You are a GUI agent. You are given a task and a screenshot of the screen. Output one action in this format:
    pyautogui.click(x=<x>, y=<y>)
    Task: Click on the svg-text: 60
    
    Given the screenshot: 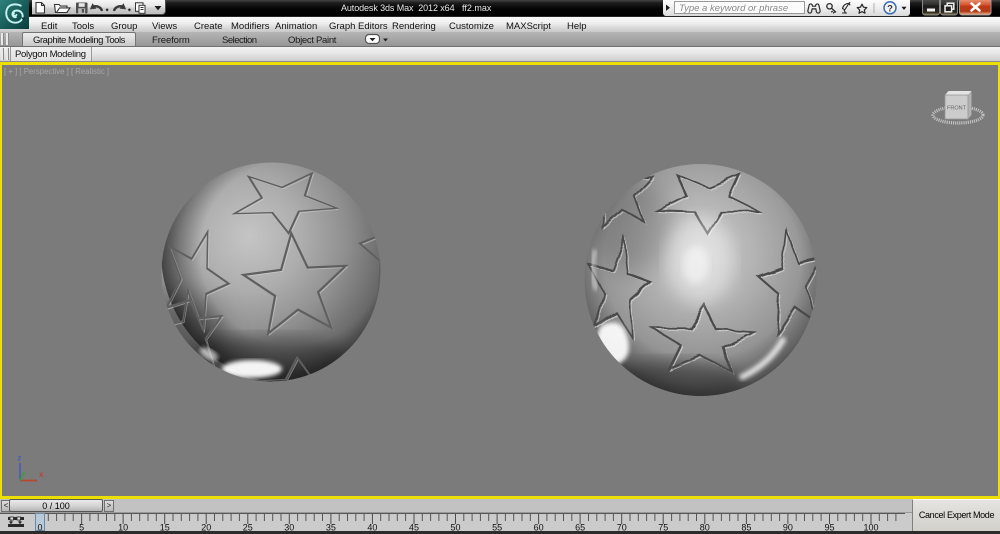 What is the action you would take?
    pyautogui.click(x=539, y=527)
    